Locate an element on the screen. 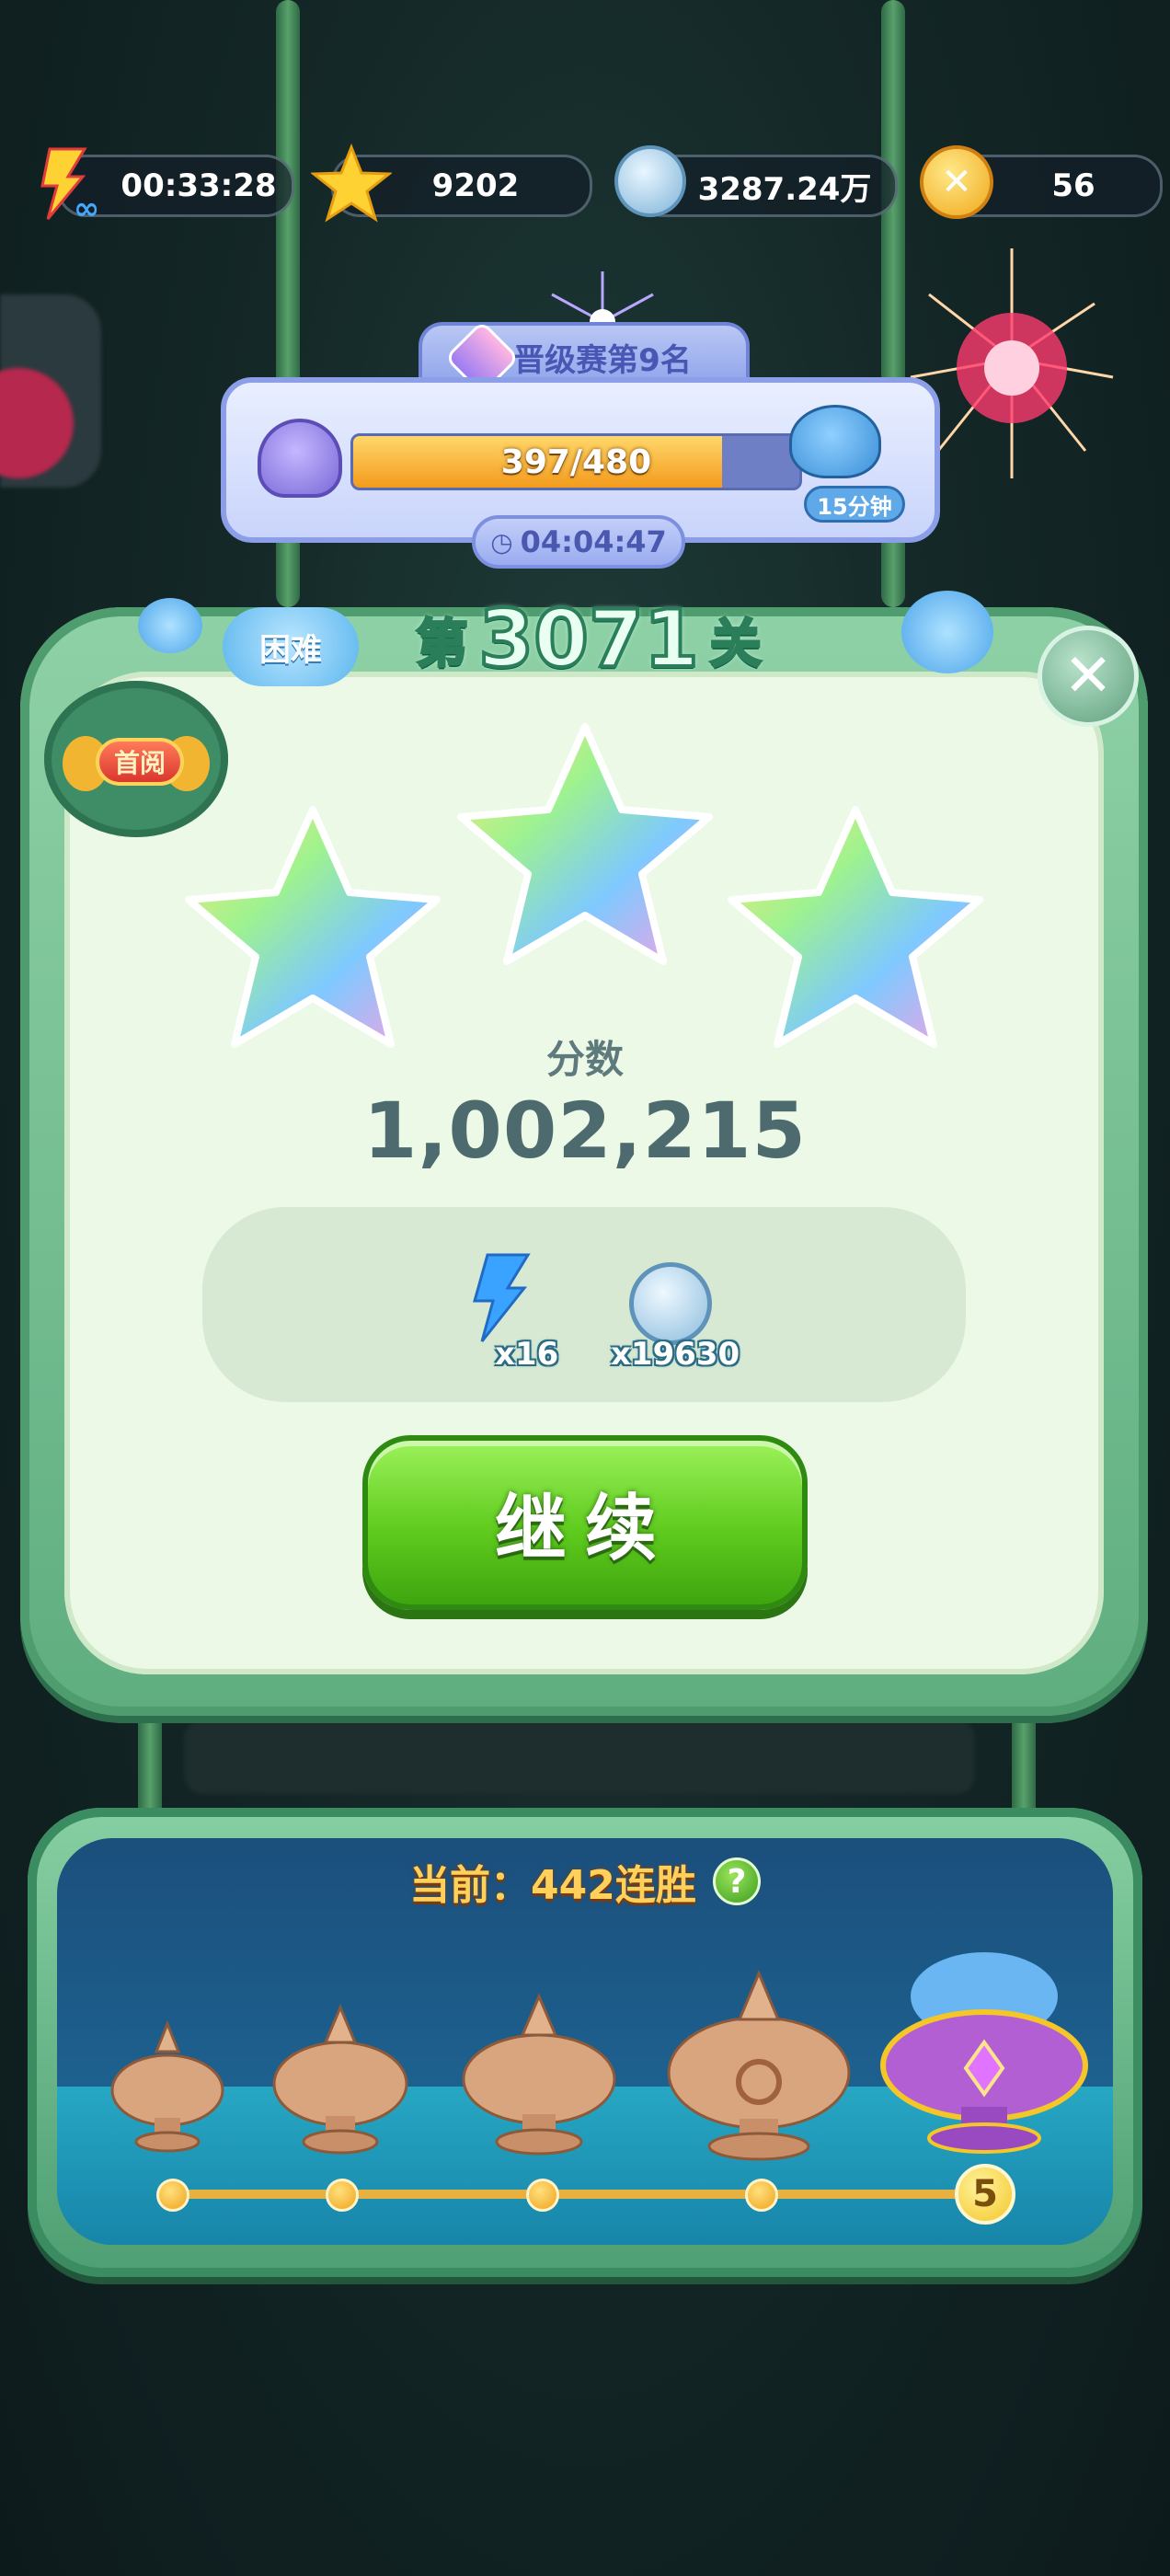 The height and width of the screenshot is (2576, 1170). level-prefix: 第 is located at coordinates (442, 644).